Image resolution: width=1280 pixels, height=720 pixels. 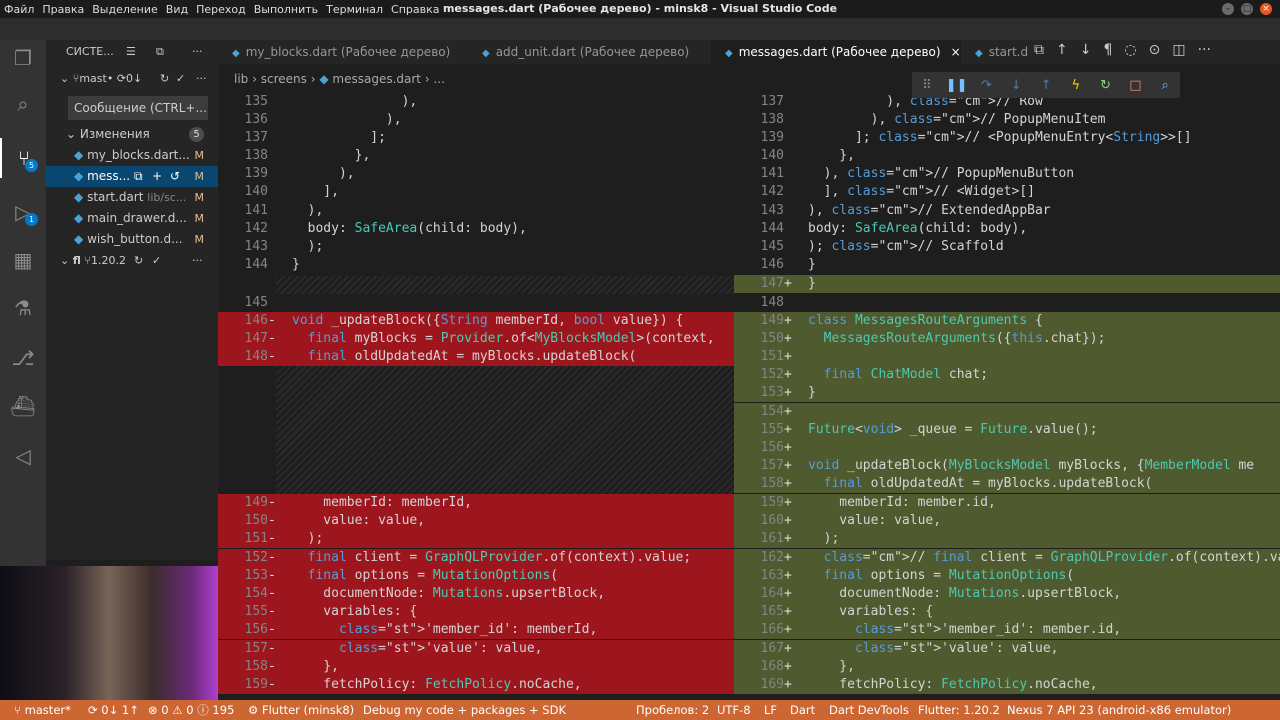 I want to click on open-file-icon: ⧉, so click(x=138, y=176).